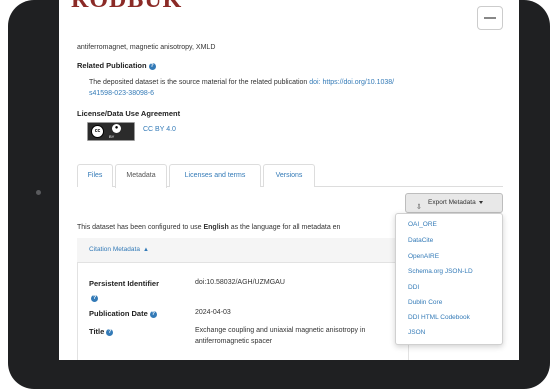  What do you see at coordinates (234, 341) in the screenshot?
I see `field-value-title-line2: antiferromagnetic spacer` at bounding box center [234, 341].